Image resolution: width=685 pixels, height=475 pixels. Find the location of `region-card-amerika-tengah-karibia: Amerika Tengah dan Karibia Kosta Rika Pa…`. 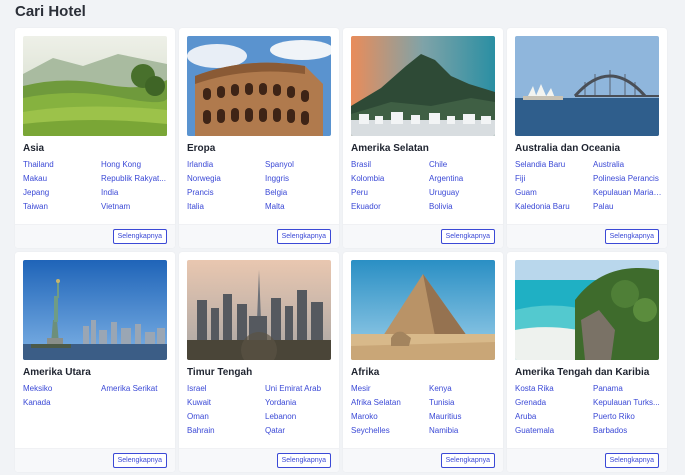

region-card-amerika-tengah-karibia: Amerika Tengah dan Karibia Kosta Rika Pa… is located at coordinates (587, 362).